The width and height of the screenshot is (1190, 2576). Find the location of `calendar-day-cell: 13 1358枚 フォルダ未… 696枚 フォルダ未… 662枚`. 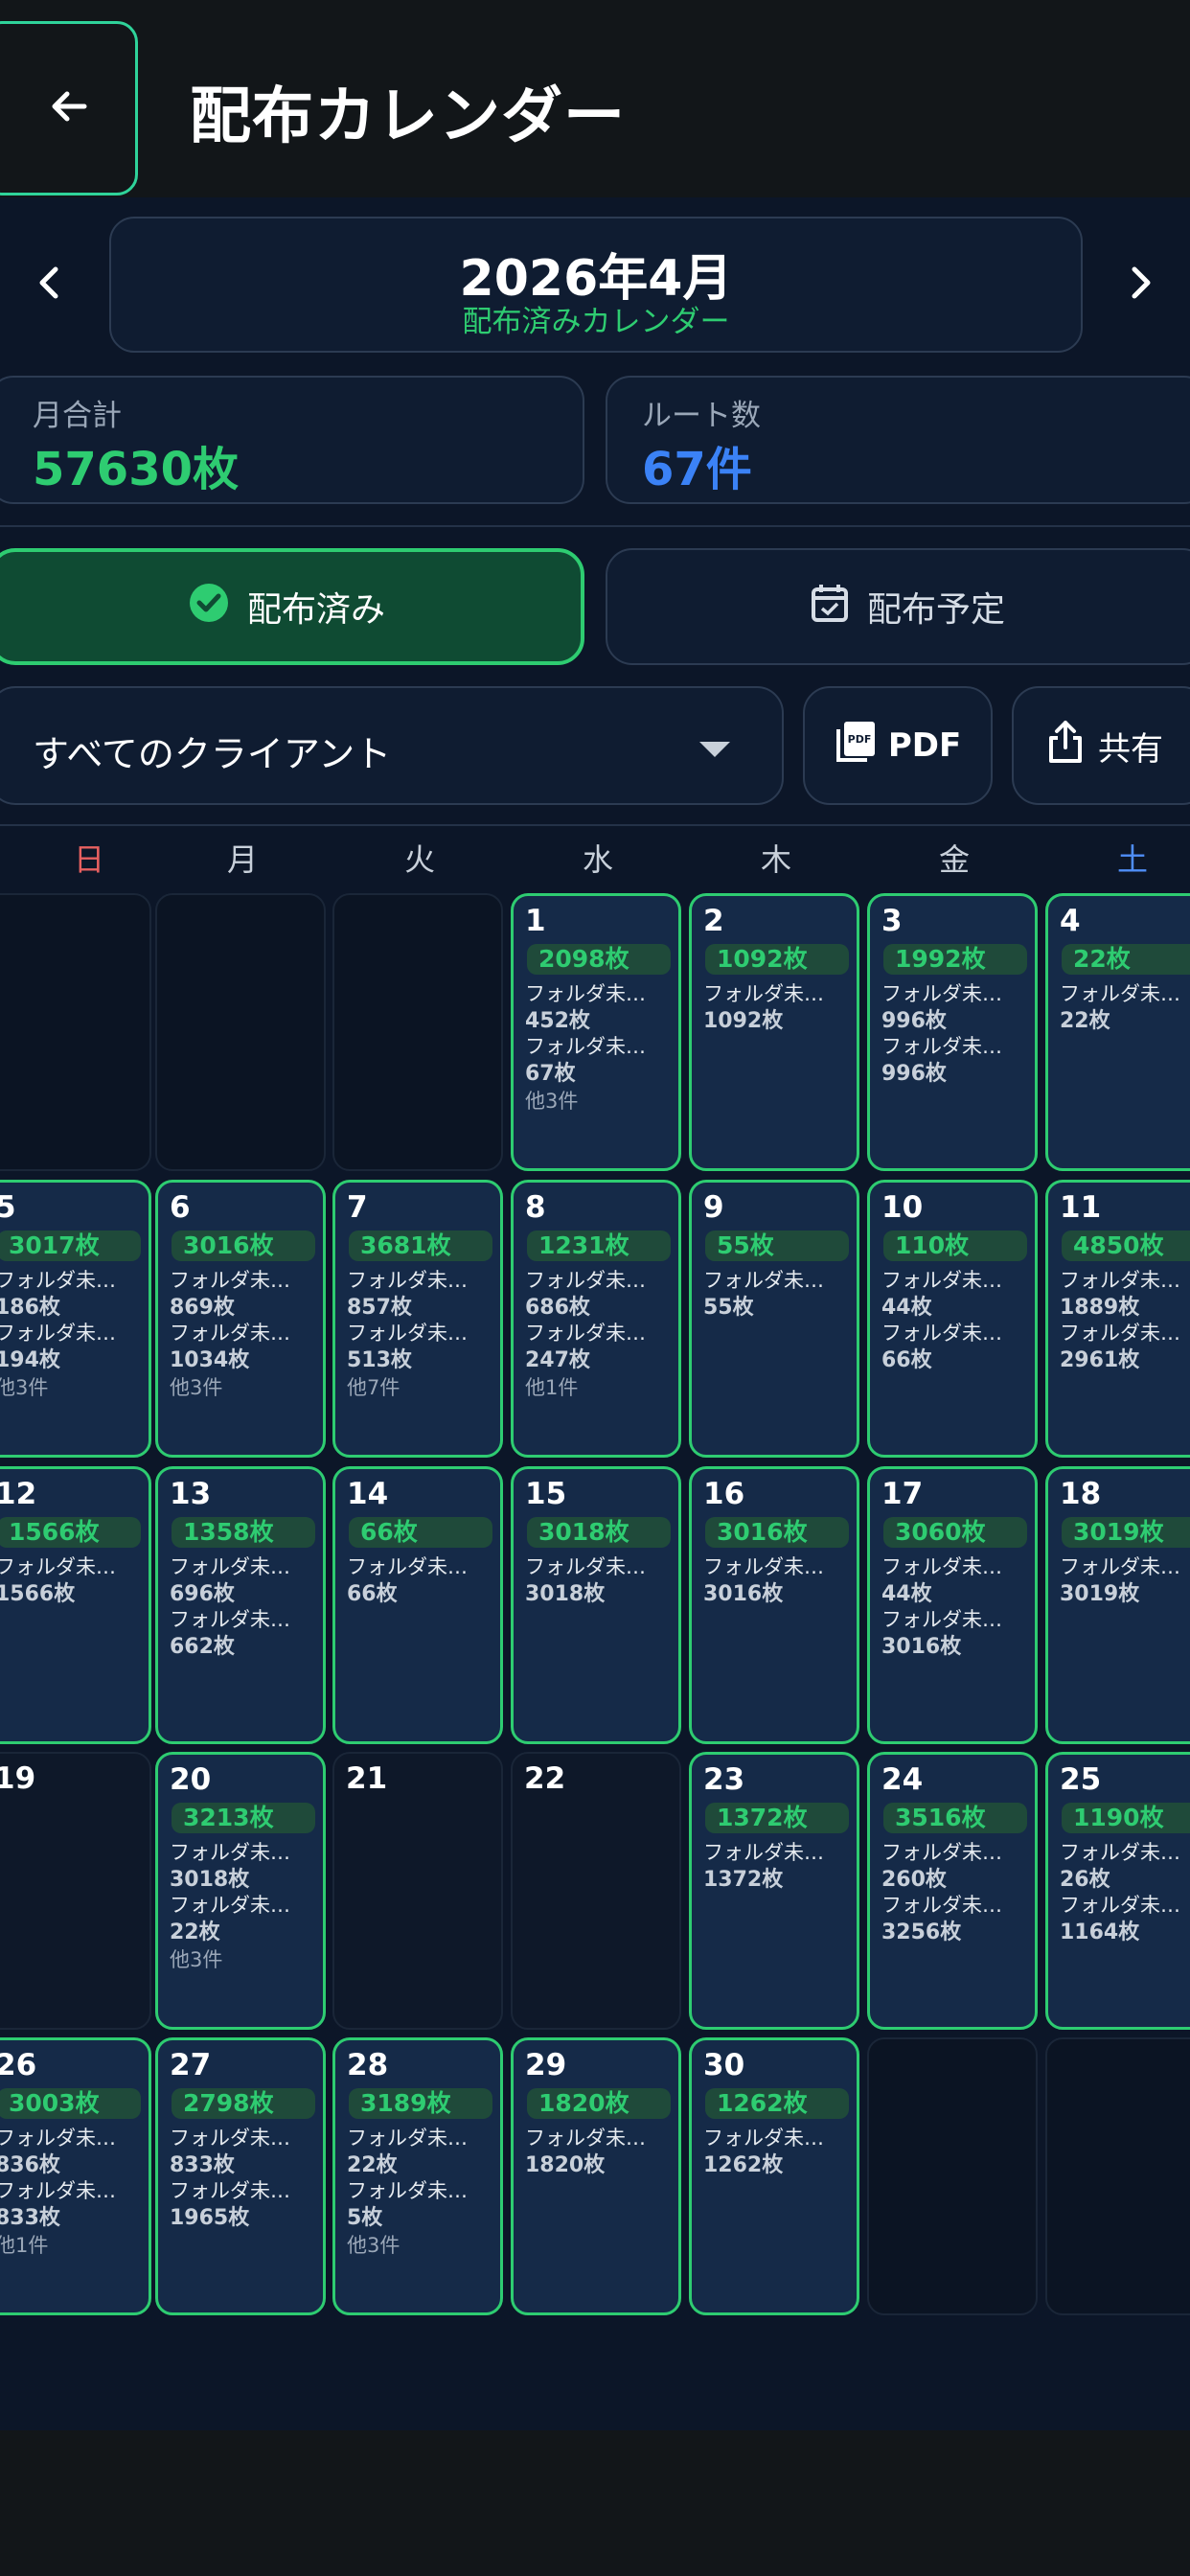

calendar-day-cell: 13 1358枚 フォルダ未… 696枚 フォルダ未… 662枚 is located at coordinates (241, 1605).